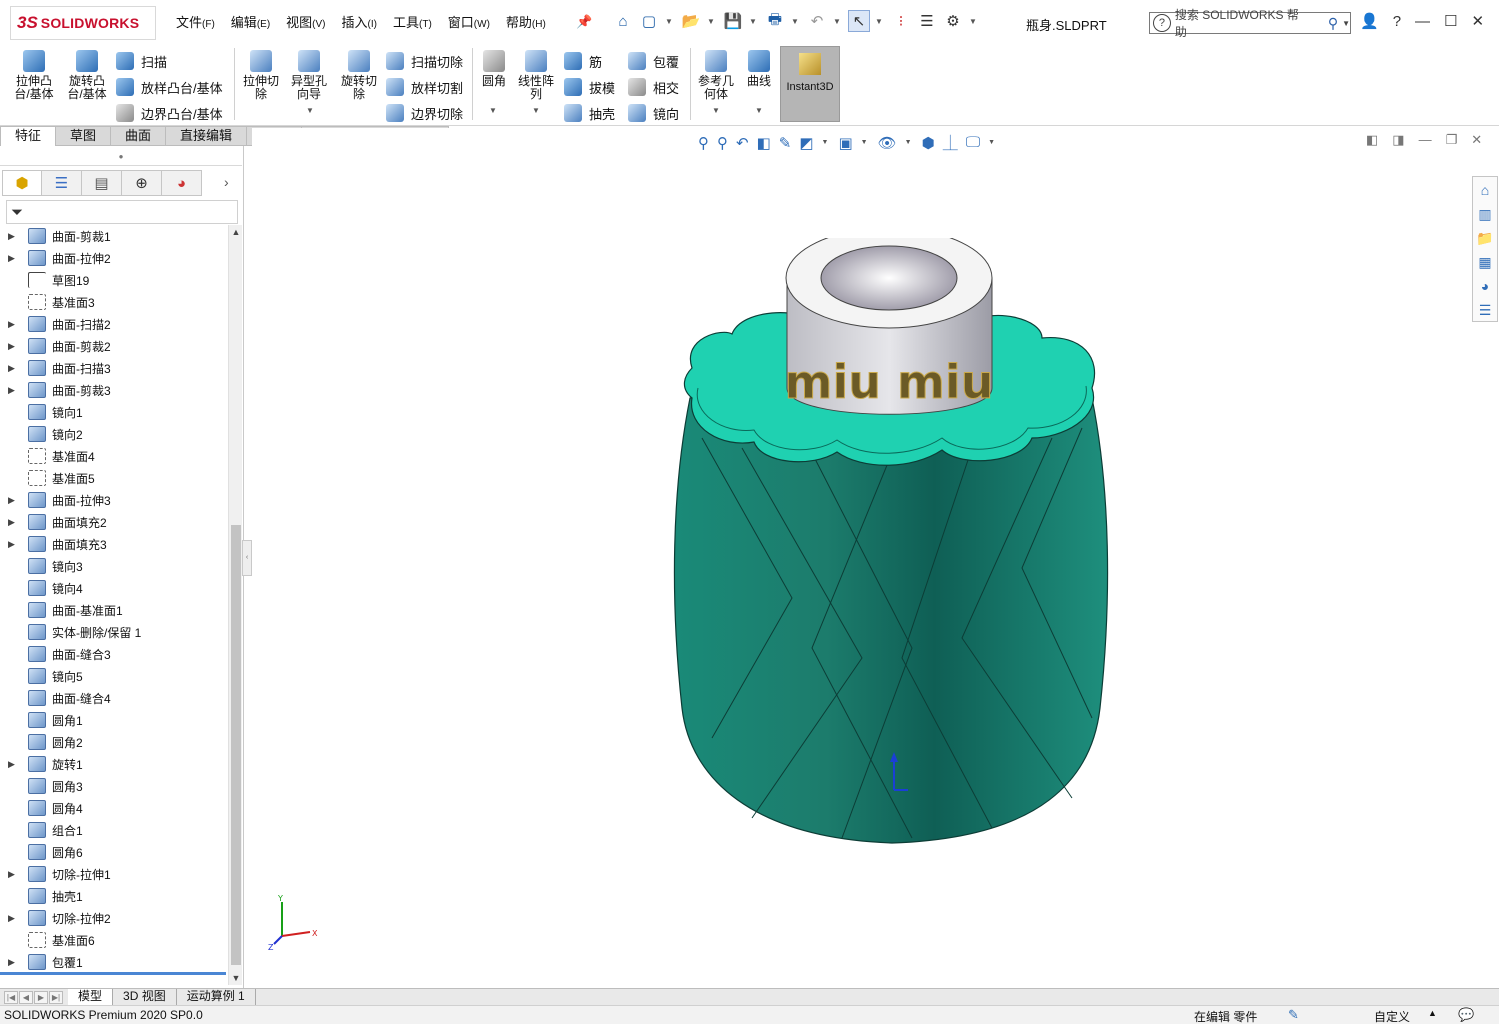 Image resolution: width=1499 pixels, height=1024 pixels. What do you see at coordinates (785, 143) in the screenshot?
I see `dynamic-annotation-icon: ✎` at bounding box center [785, 143].